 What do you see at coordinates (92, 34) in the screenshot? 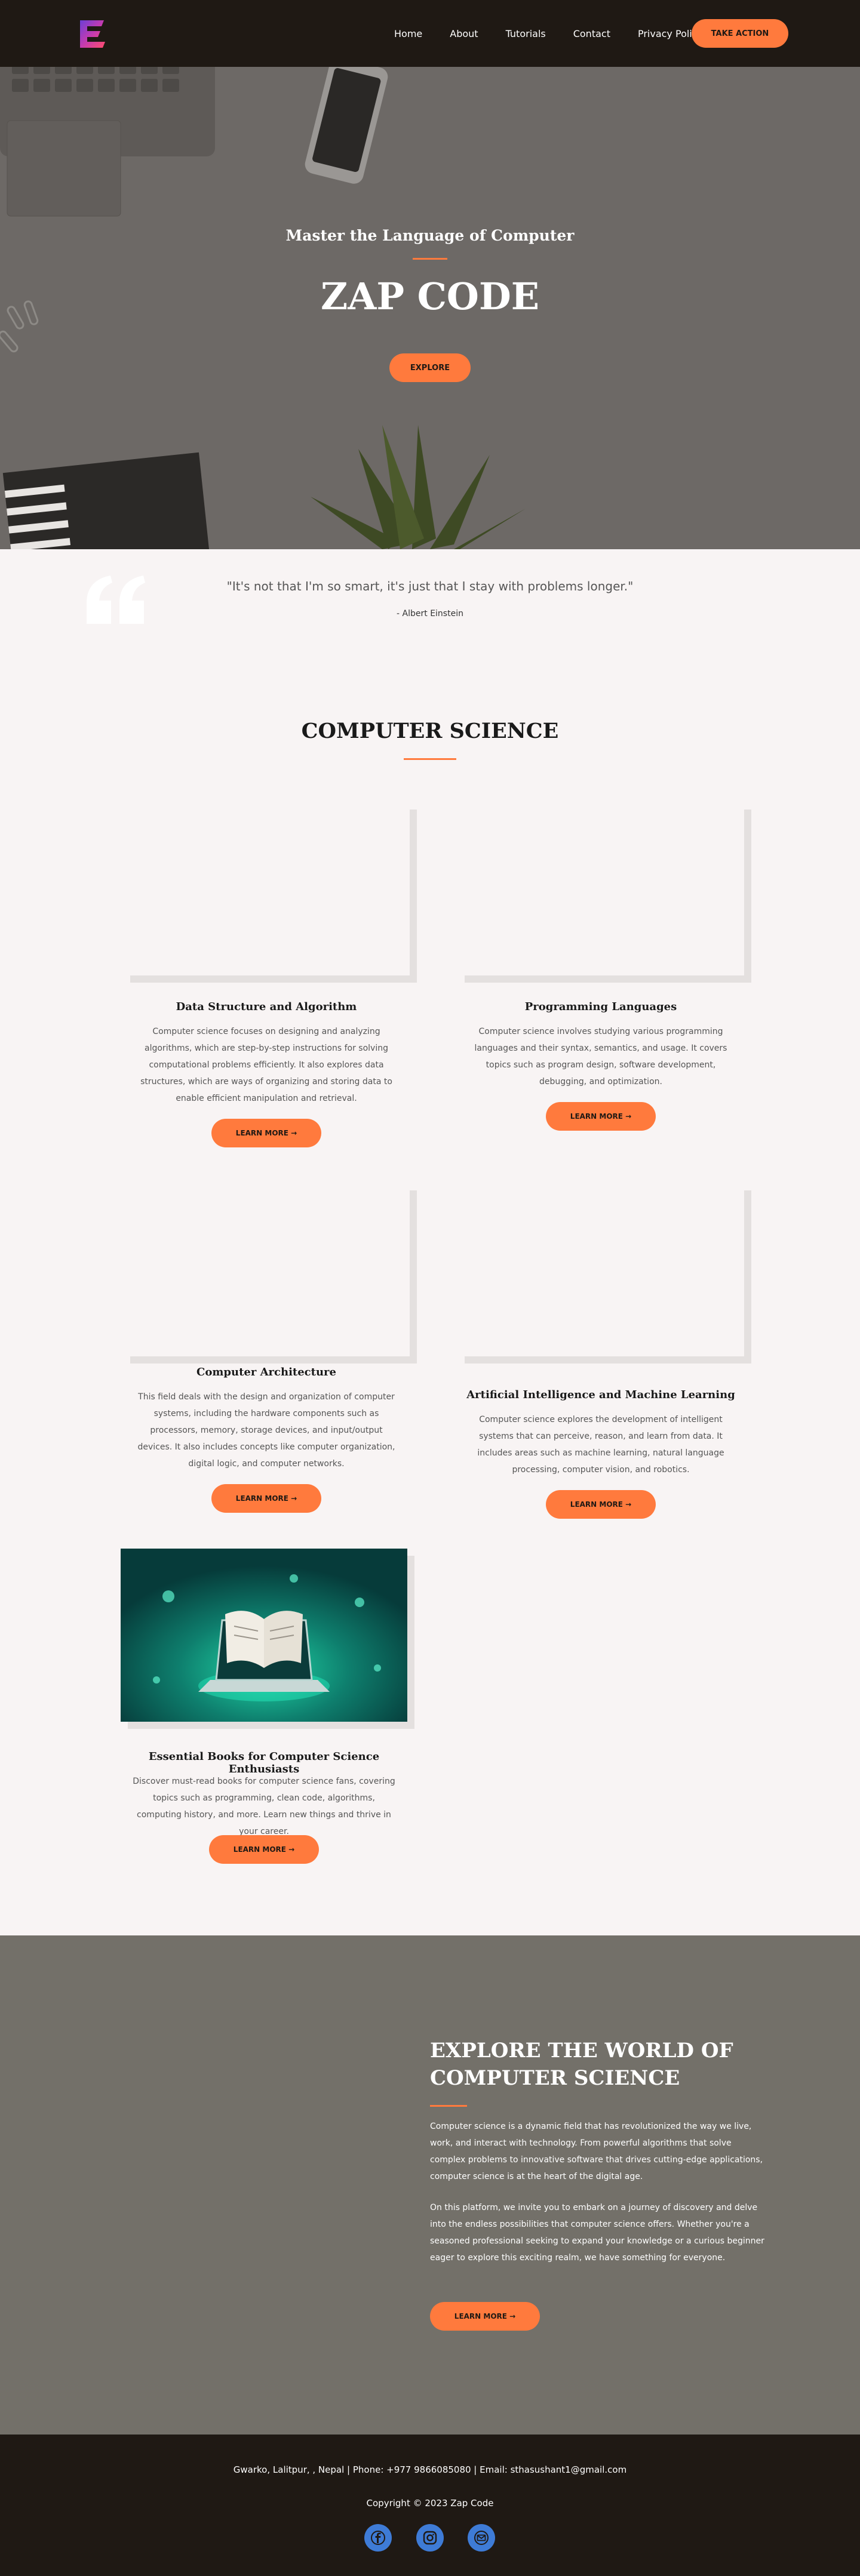
I see `zap-code-logo` at bounding box center [92, 34].